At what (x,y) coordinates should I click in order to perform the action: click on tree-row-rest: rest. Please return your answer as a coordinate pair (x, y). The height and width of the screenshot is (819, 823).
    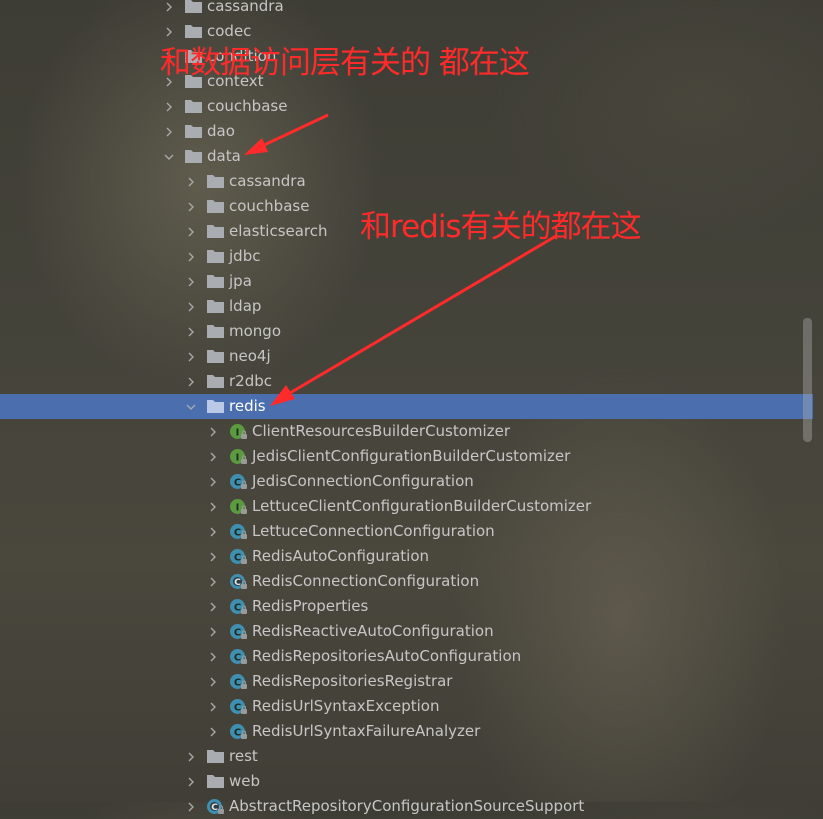
    Looking at the image, I should click on (406, 756).